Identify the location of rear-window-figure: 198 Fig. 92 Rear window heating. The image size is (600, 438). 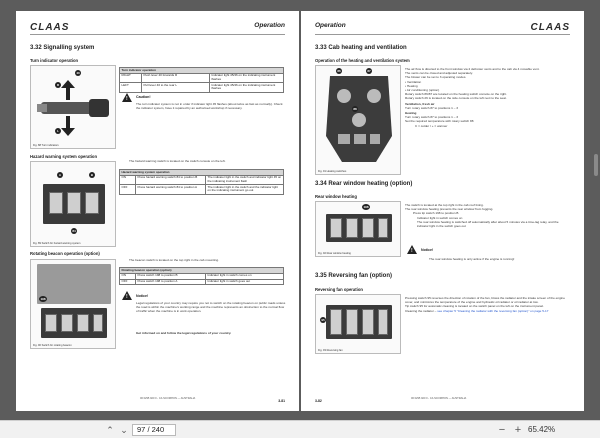
(358, 229).